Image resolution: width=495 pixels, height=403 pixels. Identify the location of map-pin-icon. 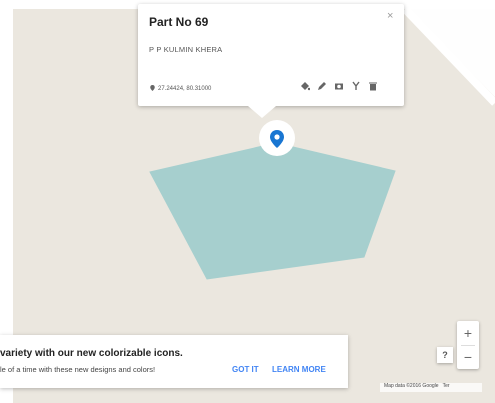
(277, 139).